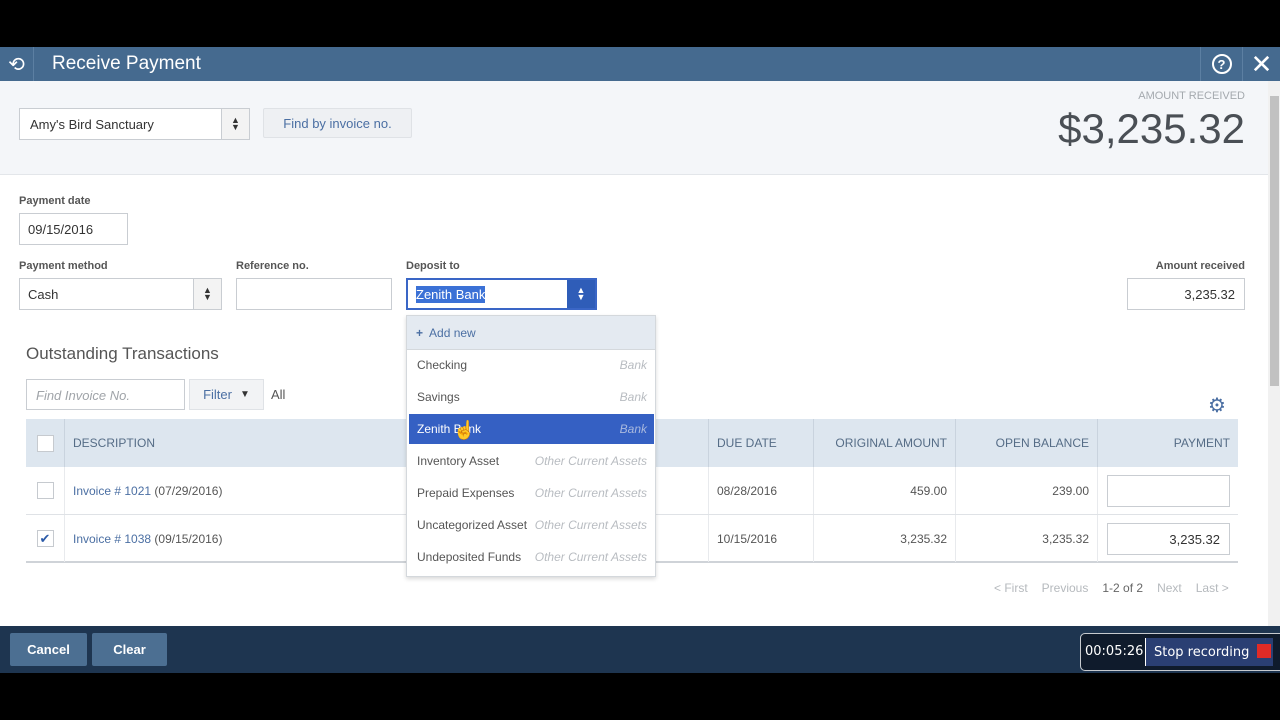 The width and height of the screenshot is (1280, 720). I want to click on amount-received-value: 3,235.32, so click(1209, 294).